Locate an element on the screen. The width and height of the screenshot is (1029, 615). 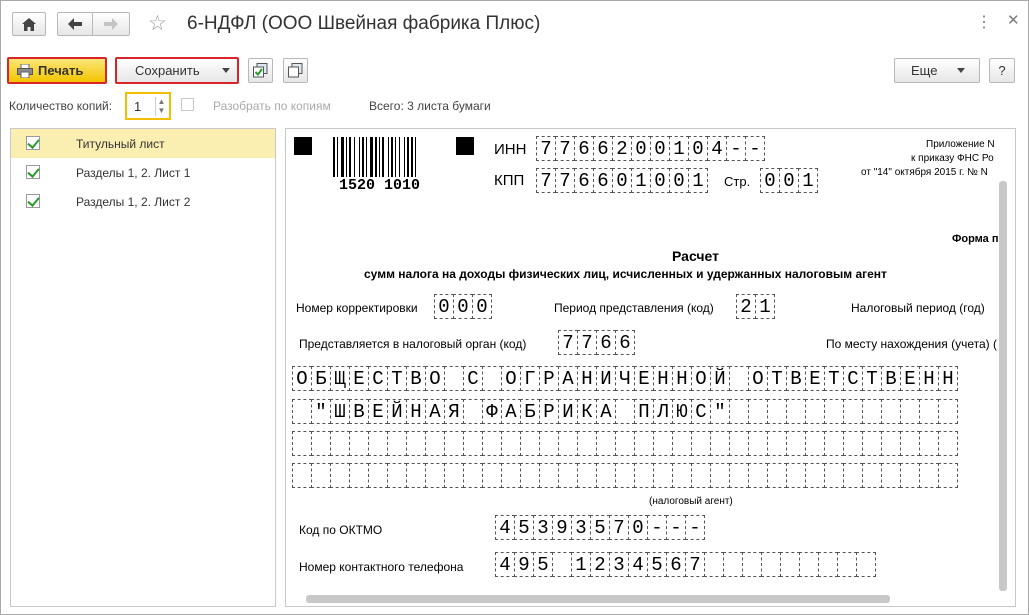
form-cell: 1 is located at coordinates (808, 180).